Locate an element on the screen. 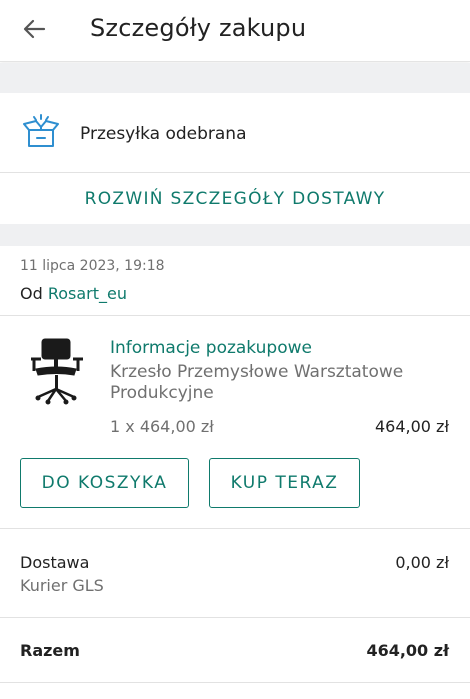 This screenshot has width=470, height=699. seller-link: Rosart_eu is located at coordinates (87, 293).